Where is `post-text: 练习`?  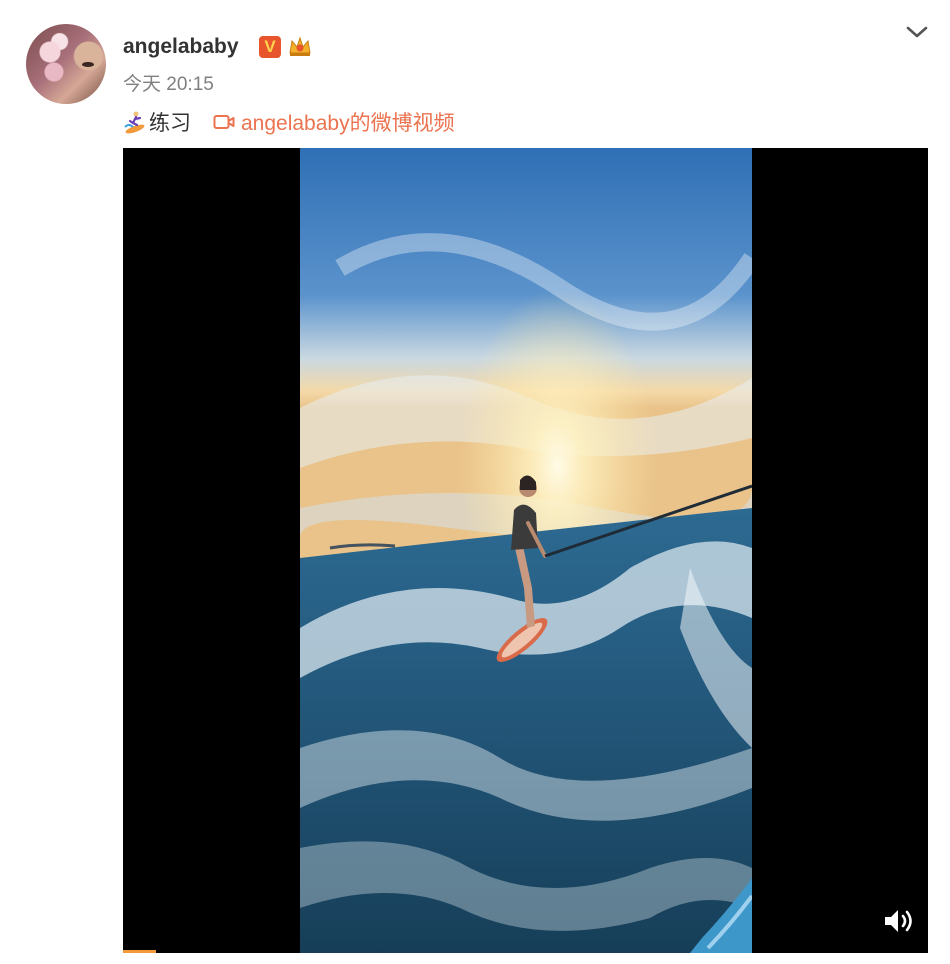
post-text: 练习 is located at coordinates (170, 123).